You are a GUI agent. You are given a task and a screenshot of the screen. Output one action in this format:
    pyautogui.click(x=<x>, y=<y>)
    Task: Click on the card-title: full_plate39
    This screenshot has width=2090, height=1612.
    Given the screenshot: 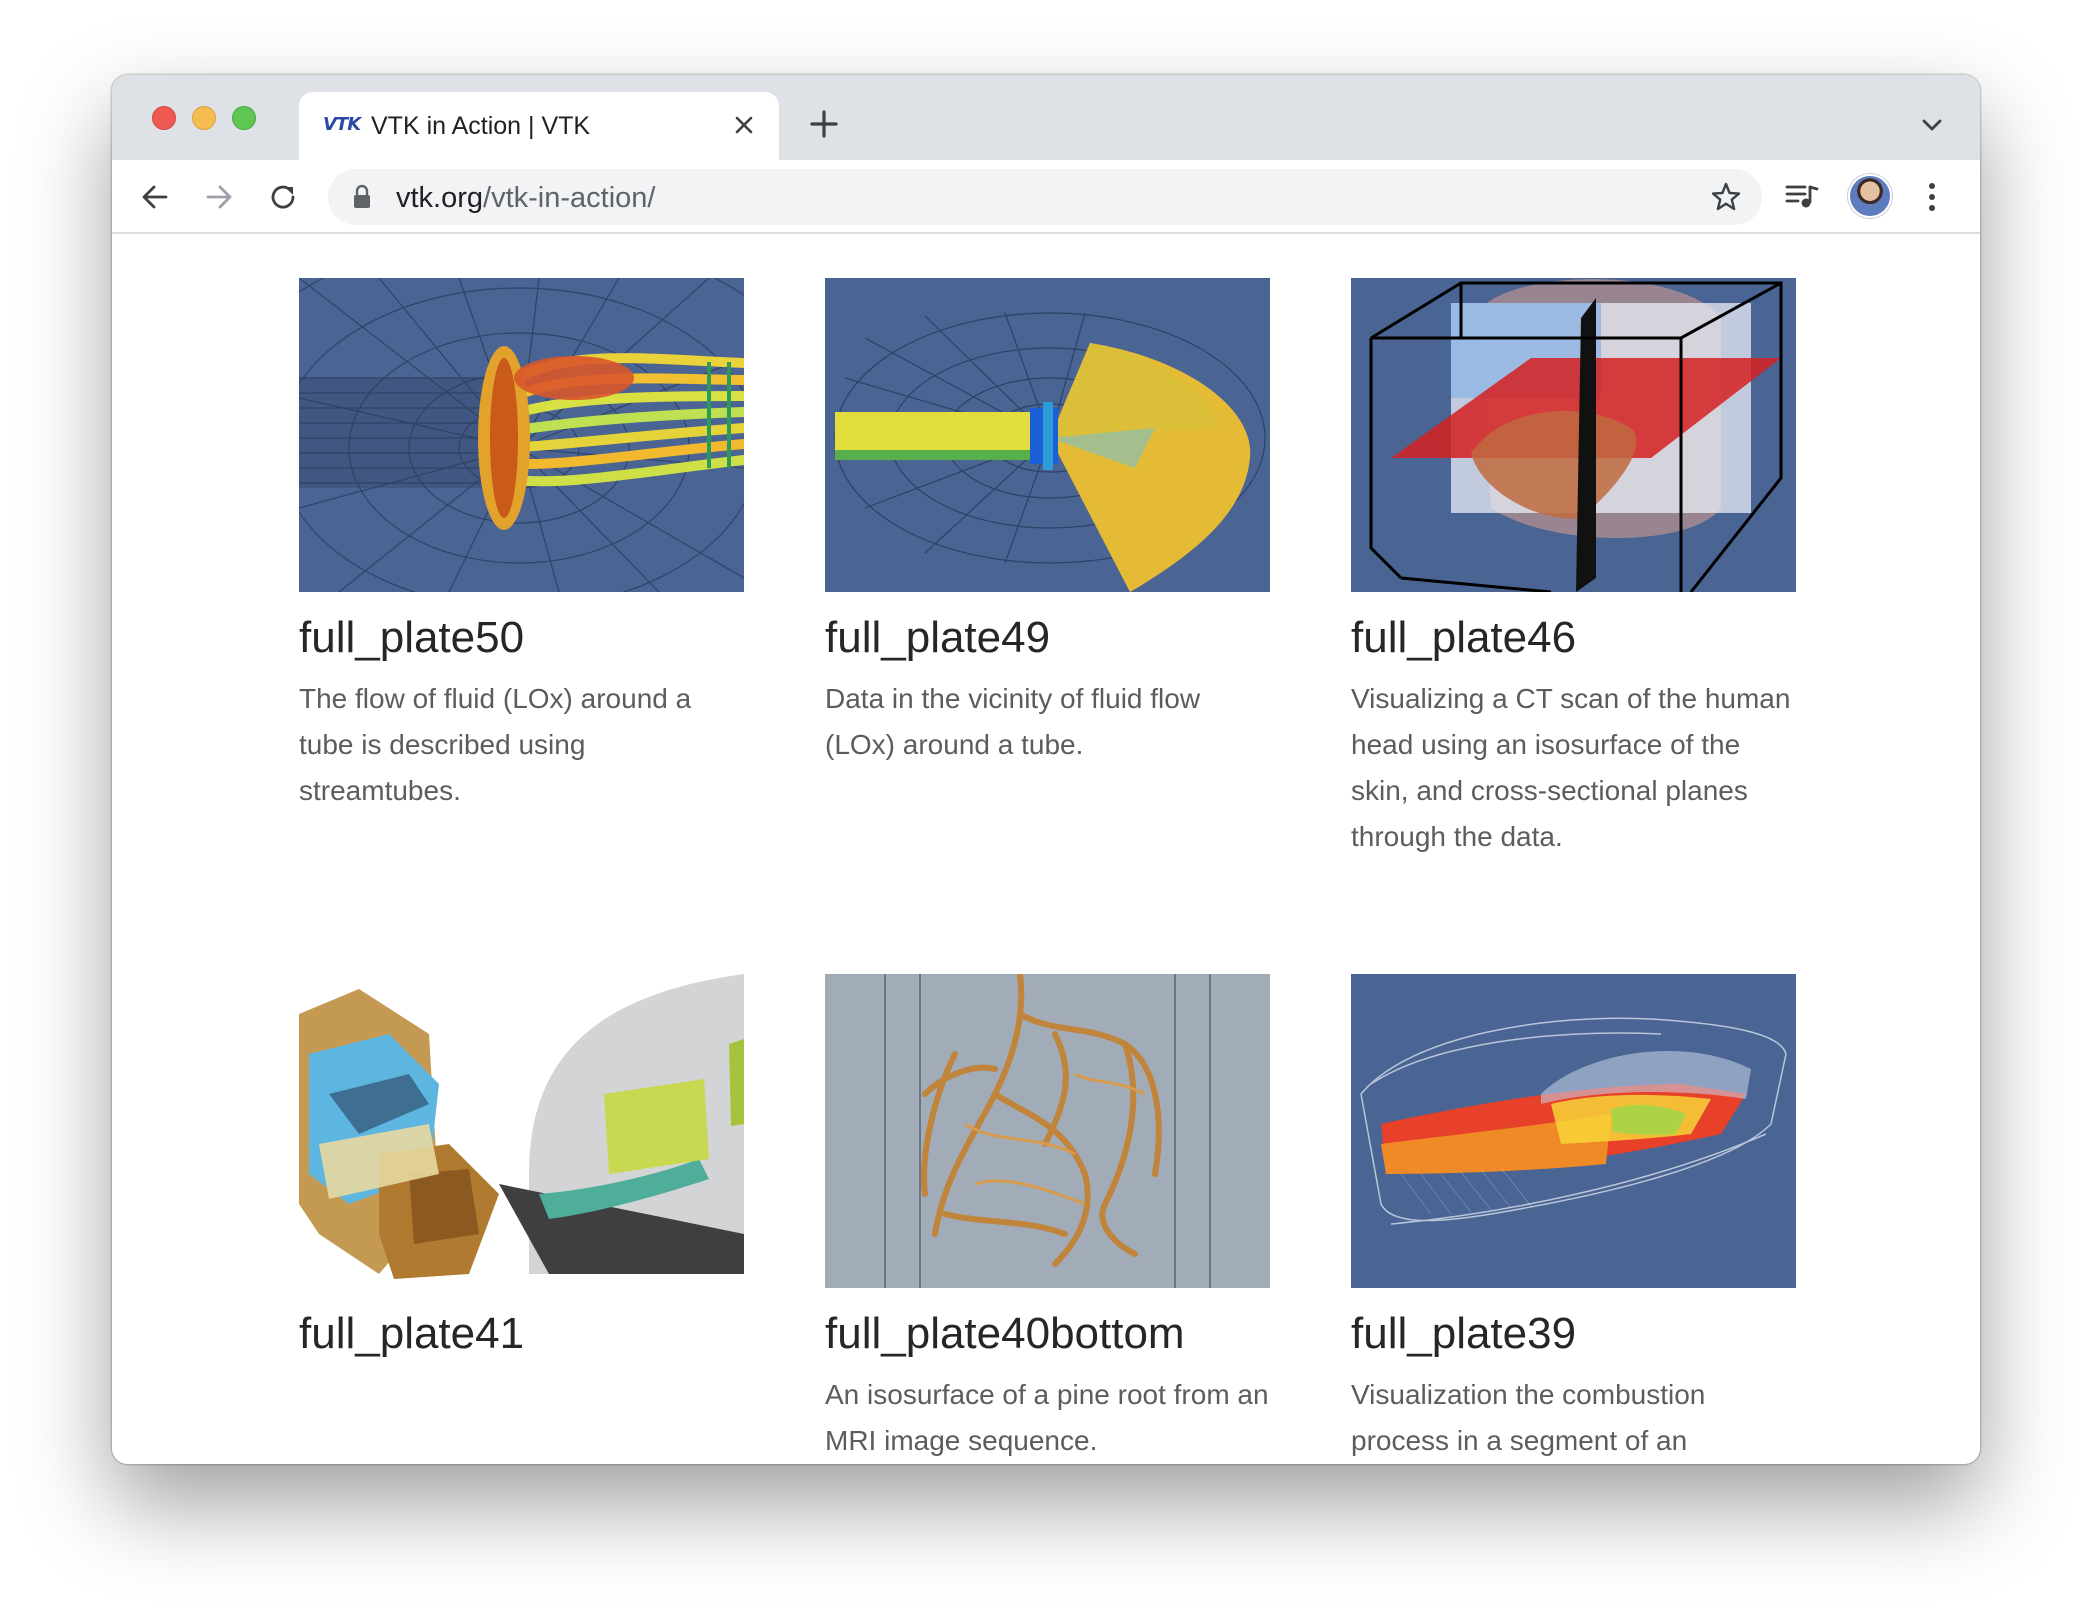 What is the action you would take?
    pyautogui.click(x=1573, y=1334)
    